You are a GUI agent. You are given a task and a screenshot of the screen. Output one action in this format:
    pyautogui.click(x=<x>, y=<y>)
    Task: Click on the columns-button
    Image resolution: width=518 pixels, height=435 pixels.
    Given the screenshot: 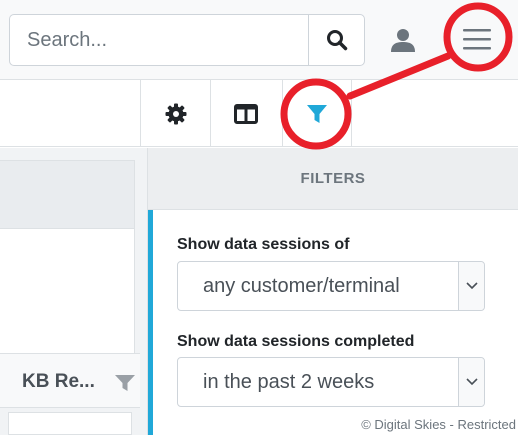 What is the action you would take?
    pyautogui.click(x=245, y=113)
    